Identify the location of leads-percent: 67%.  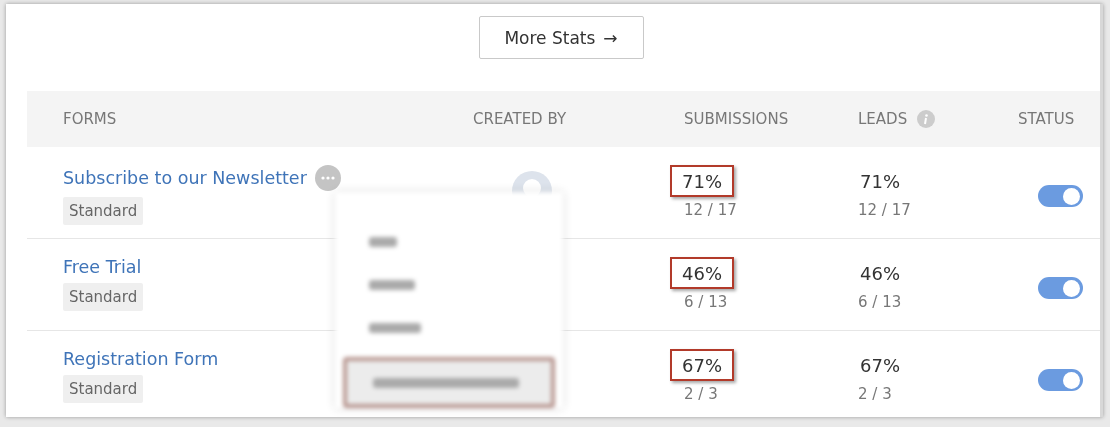
(880, 366).